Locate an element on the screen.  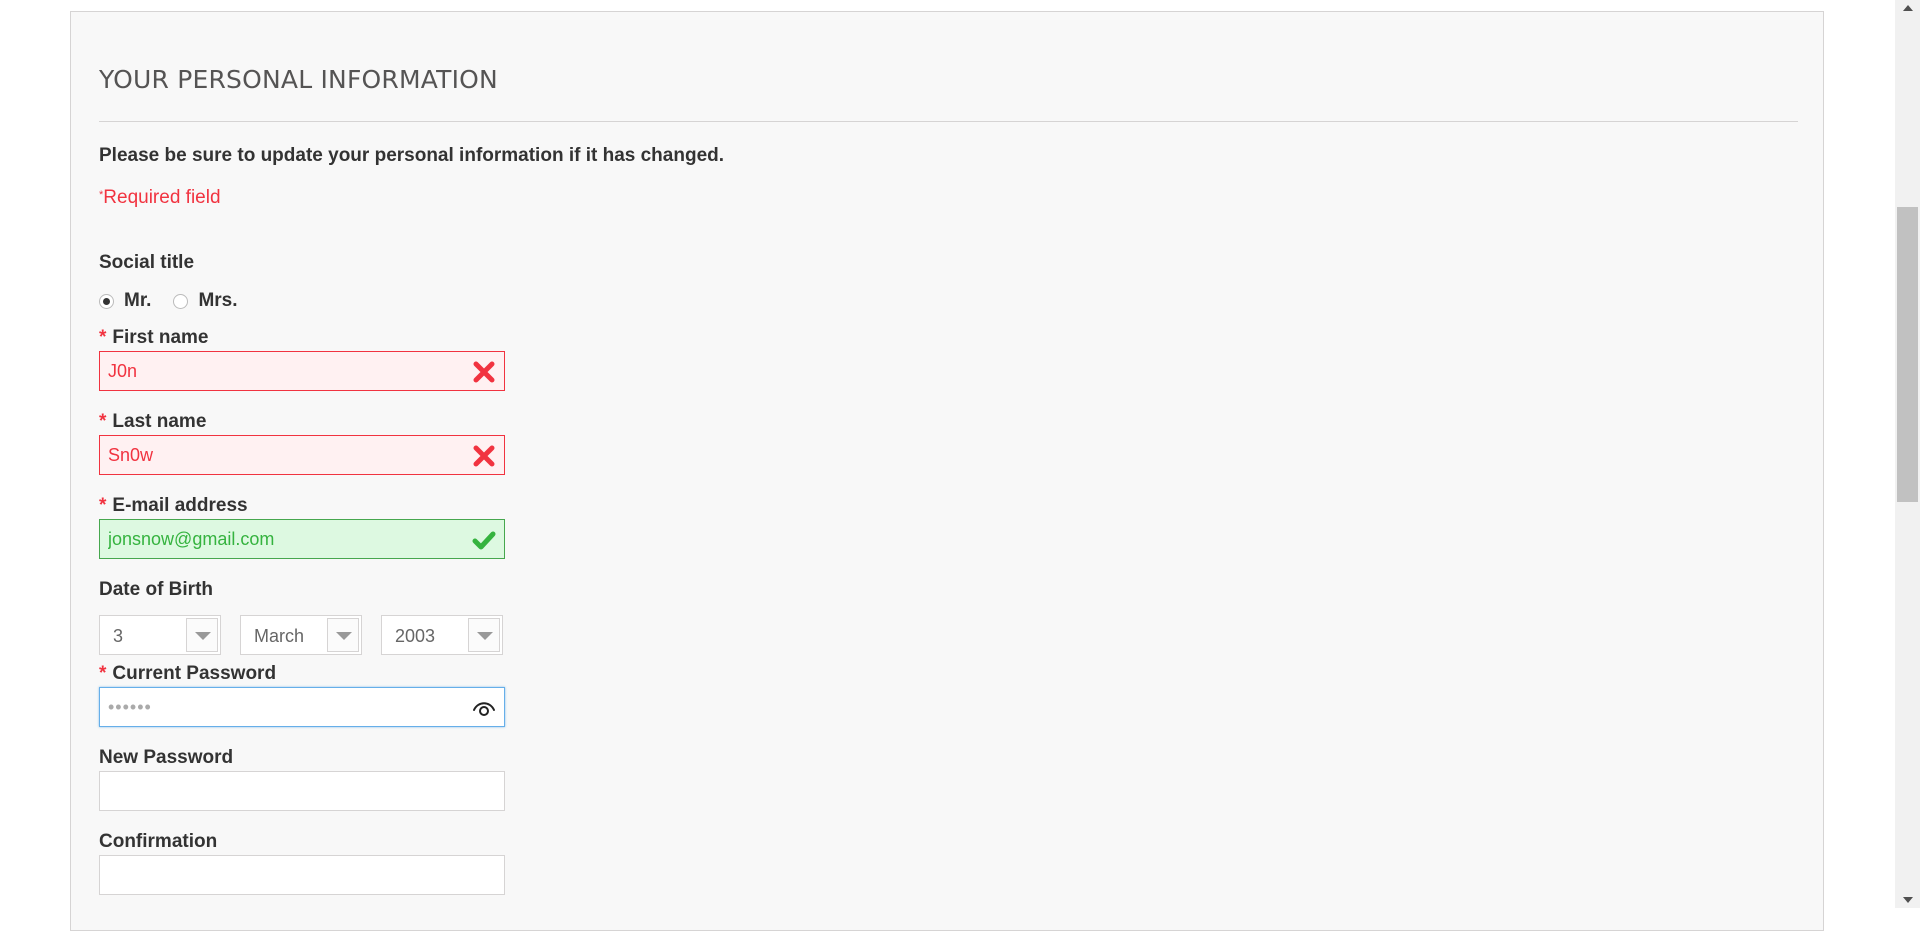
radio-mrs-label: Mrs. is located at coordinates (217, 301).